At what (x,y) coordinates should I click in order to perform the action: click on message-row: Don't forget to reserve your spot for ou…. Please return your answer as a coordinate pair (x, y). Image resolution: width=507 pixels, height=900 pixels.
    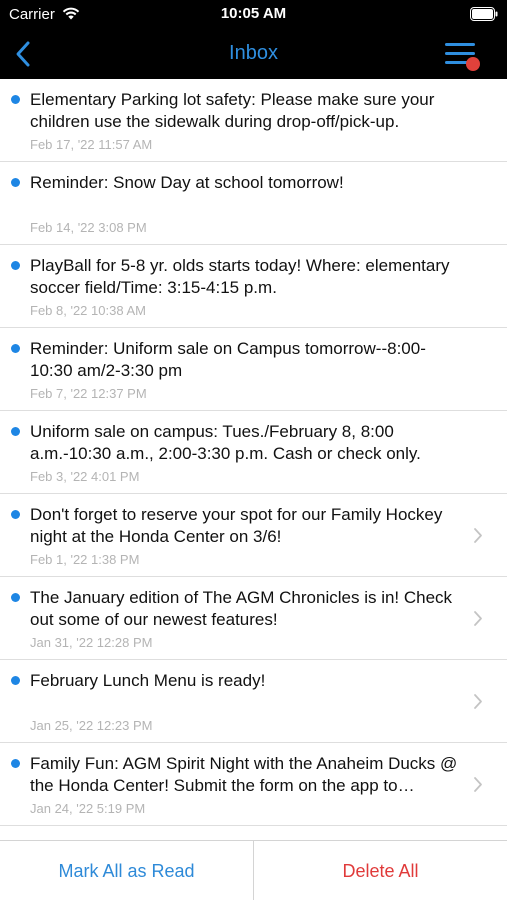
    Looking at the image, I should click on (253, 535).